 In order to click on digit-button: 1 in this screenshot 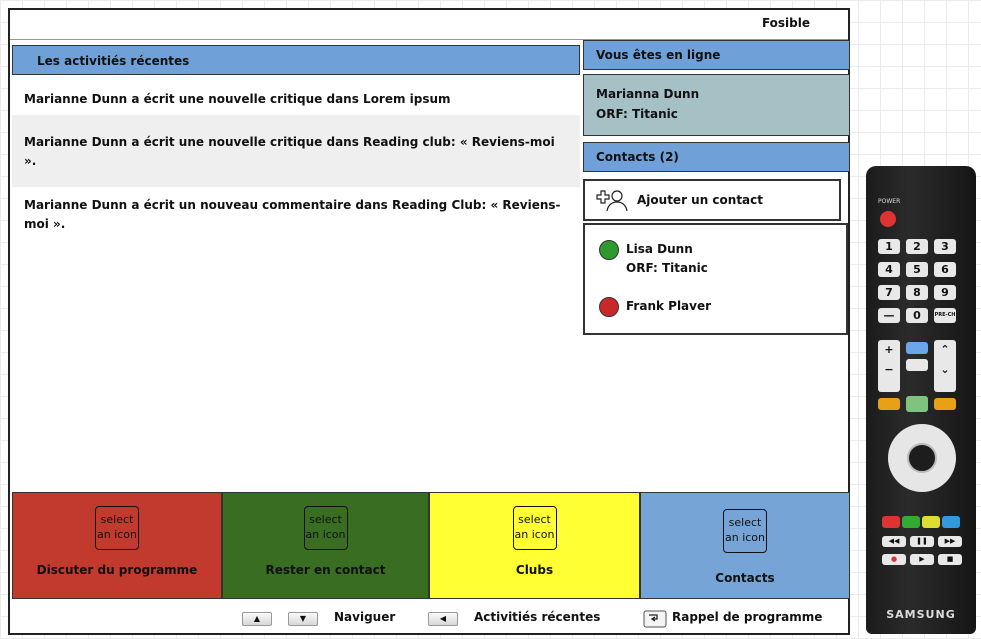, I will do `click(889, 246)`.